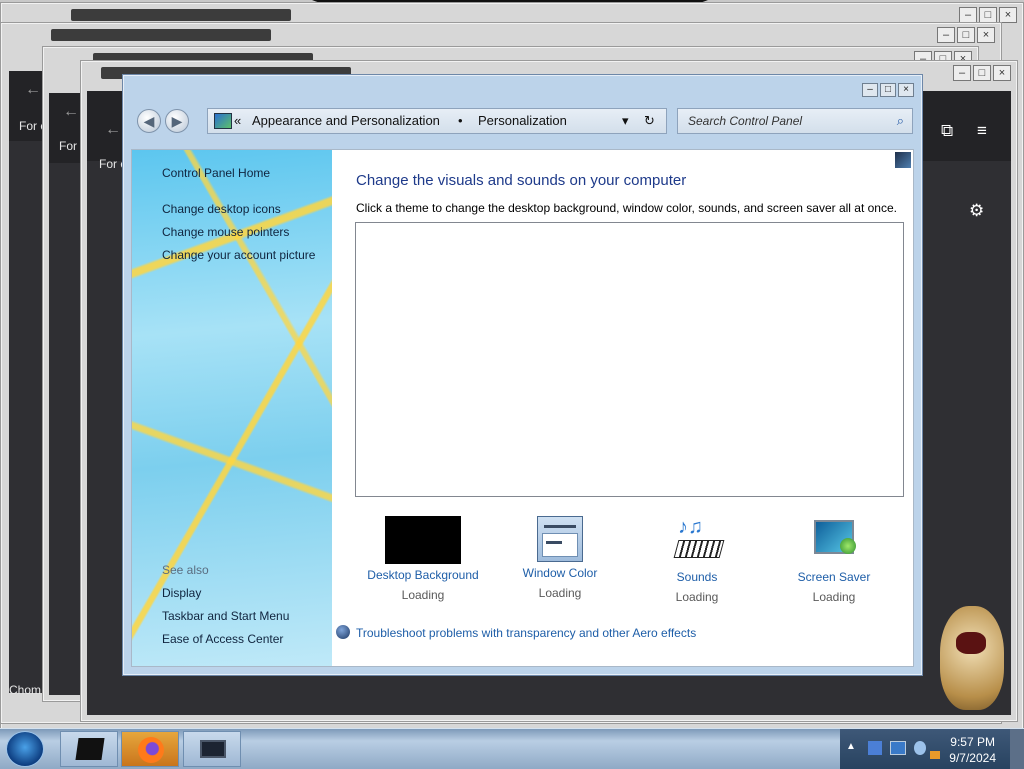 The height and width of the screenshot is (769, 1024). Describe the element at coordinates (25, 690) in the screenshot. I see `taskbar-label: Chom` at that location.